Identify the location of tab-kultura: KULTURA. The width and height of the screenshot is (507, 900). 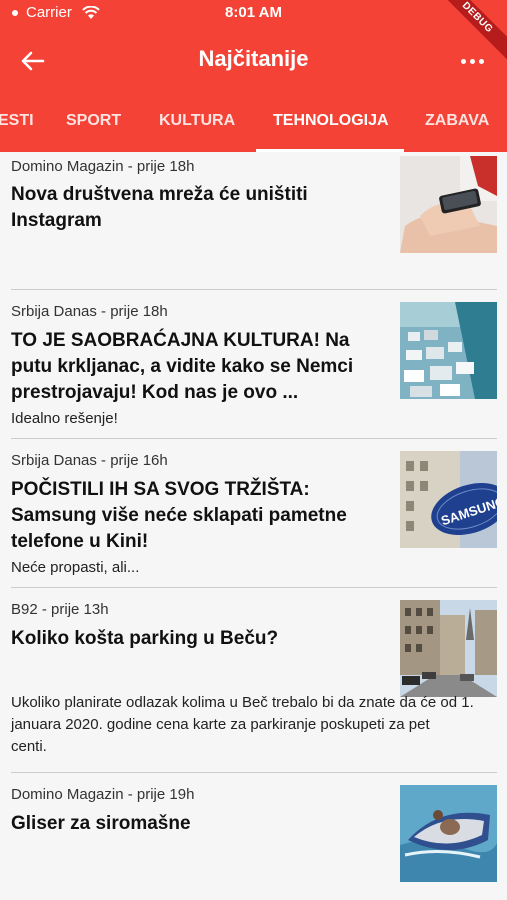
(197, 121).